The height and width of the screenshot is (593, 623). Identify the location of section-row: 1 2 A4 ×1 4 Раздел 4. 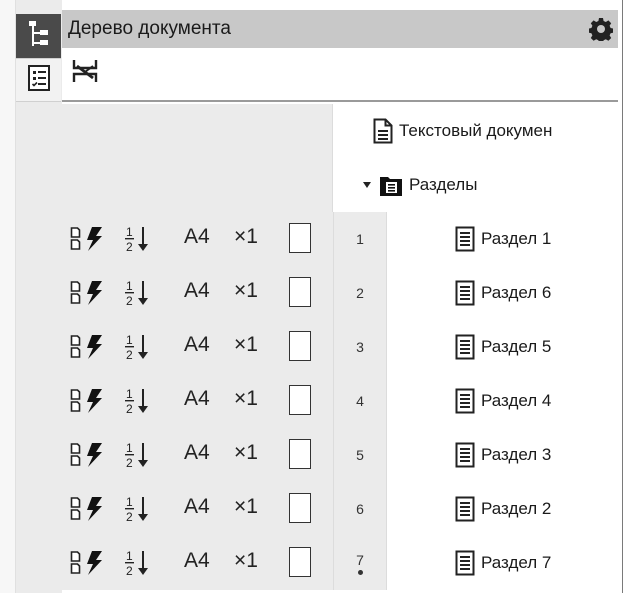
(340, 401).